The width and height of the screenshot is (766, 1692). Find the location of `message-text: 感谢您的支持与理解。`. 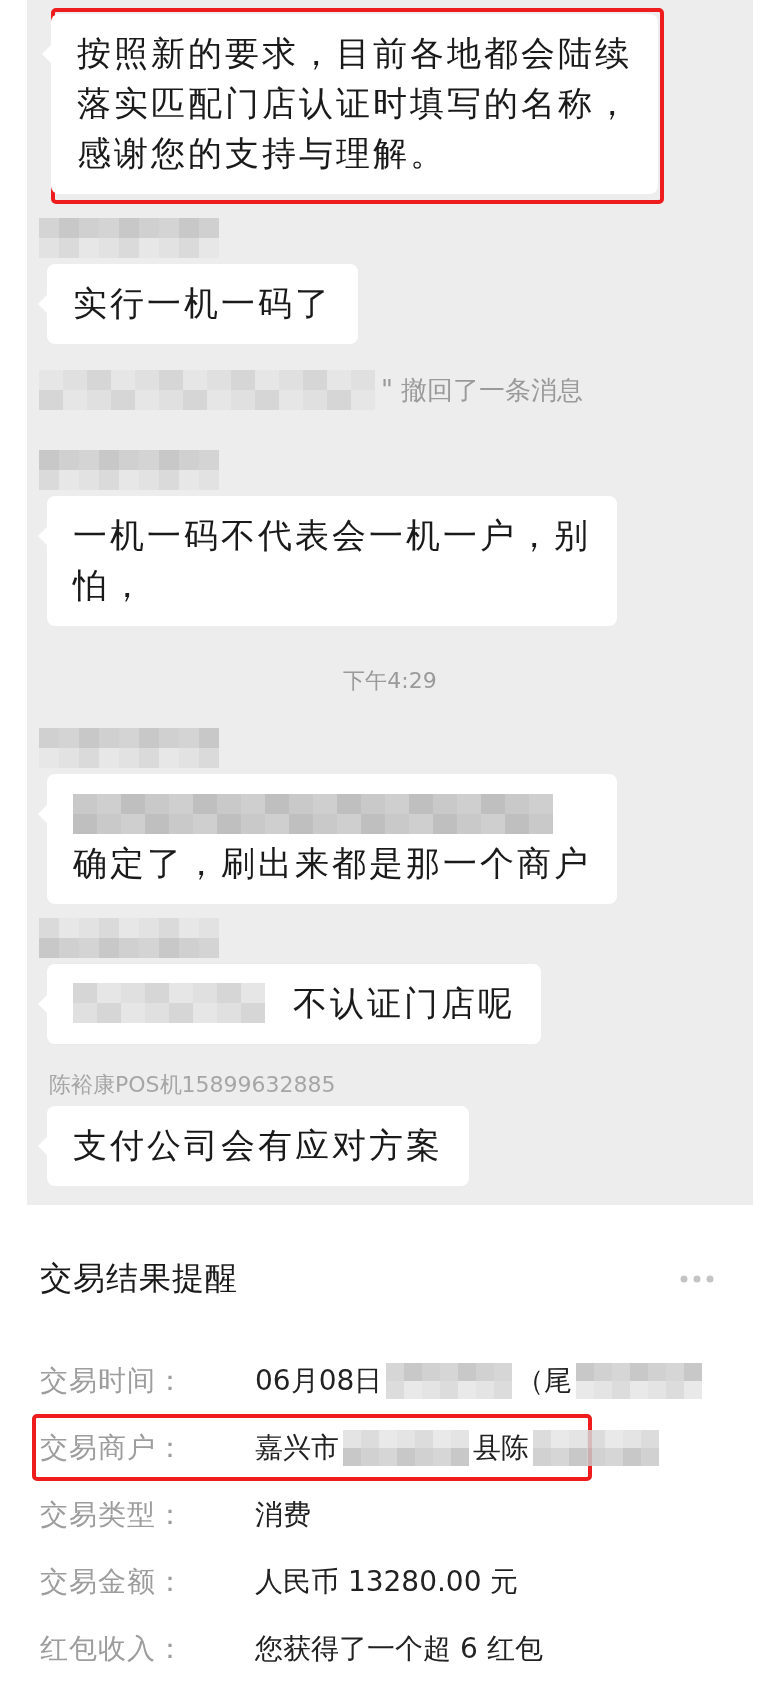

message-text: 感谢您的支持与理解。 is located at coordinates (262, 153).